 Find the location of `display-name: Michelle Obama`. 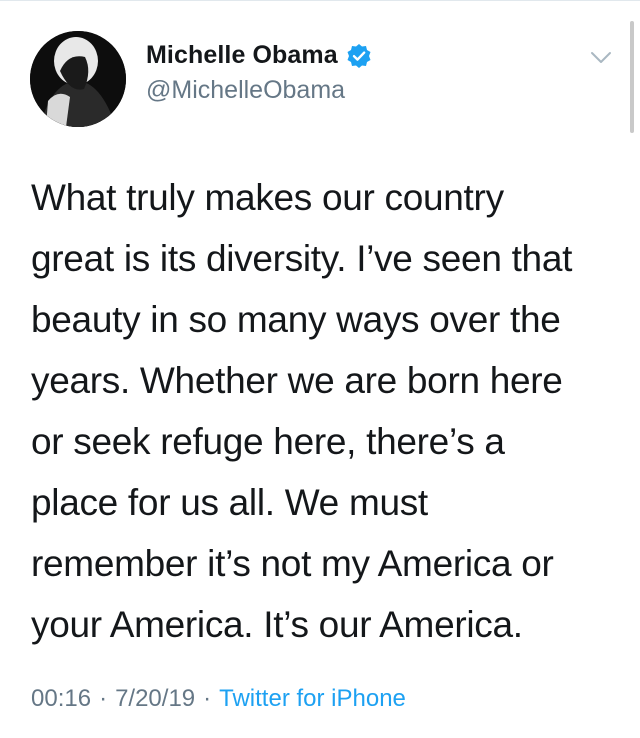

display-name: Michelle Obama is located at coordinates (242, 55).